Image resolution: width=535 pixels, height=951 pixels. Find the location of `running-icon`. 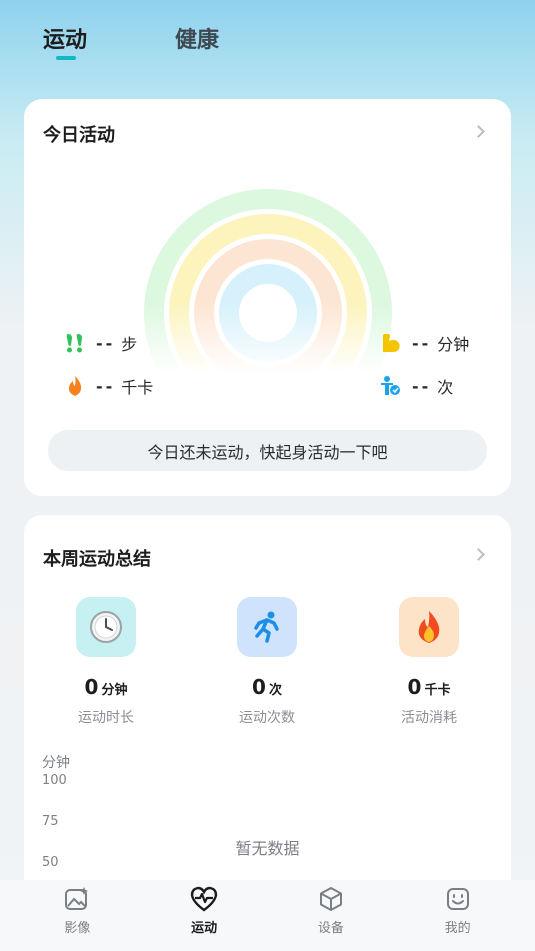

running-icon is located at coordinates (267, 627).